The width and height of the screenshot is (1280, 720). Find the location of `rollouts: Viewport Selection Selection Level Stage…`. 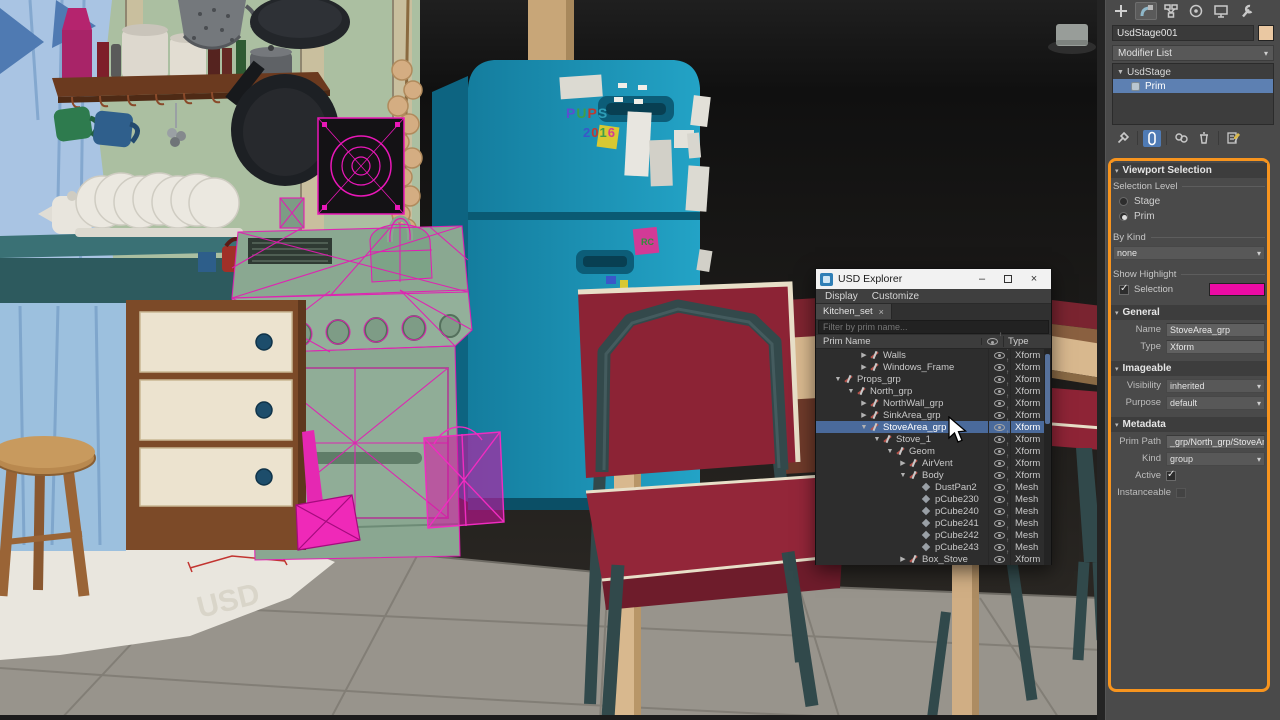

rollouts: Viewport Selection Selection Level Stage… is located at coordinates (1189, 331).